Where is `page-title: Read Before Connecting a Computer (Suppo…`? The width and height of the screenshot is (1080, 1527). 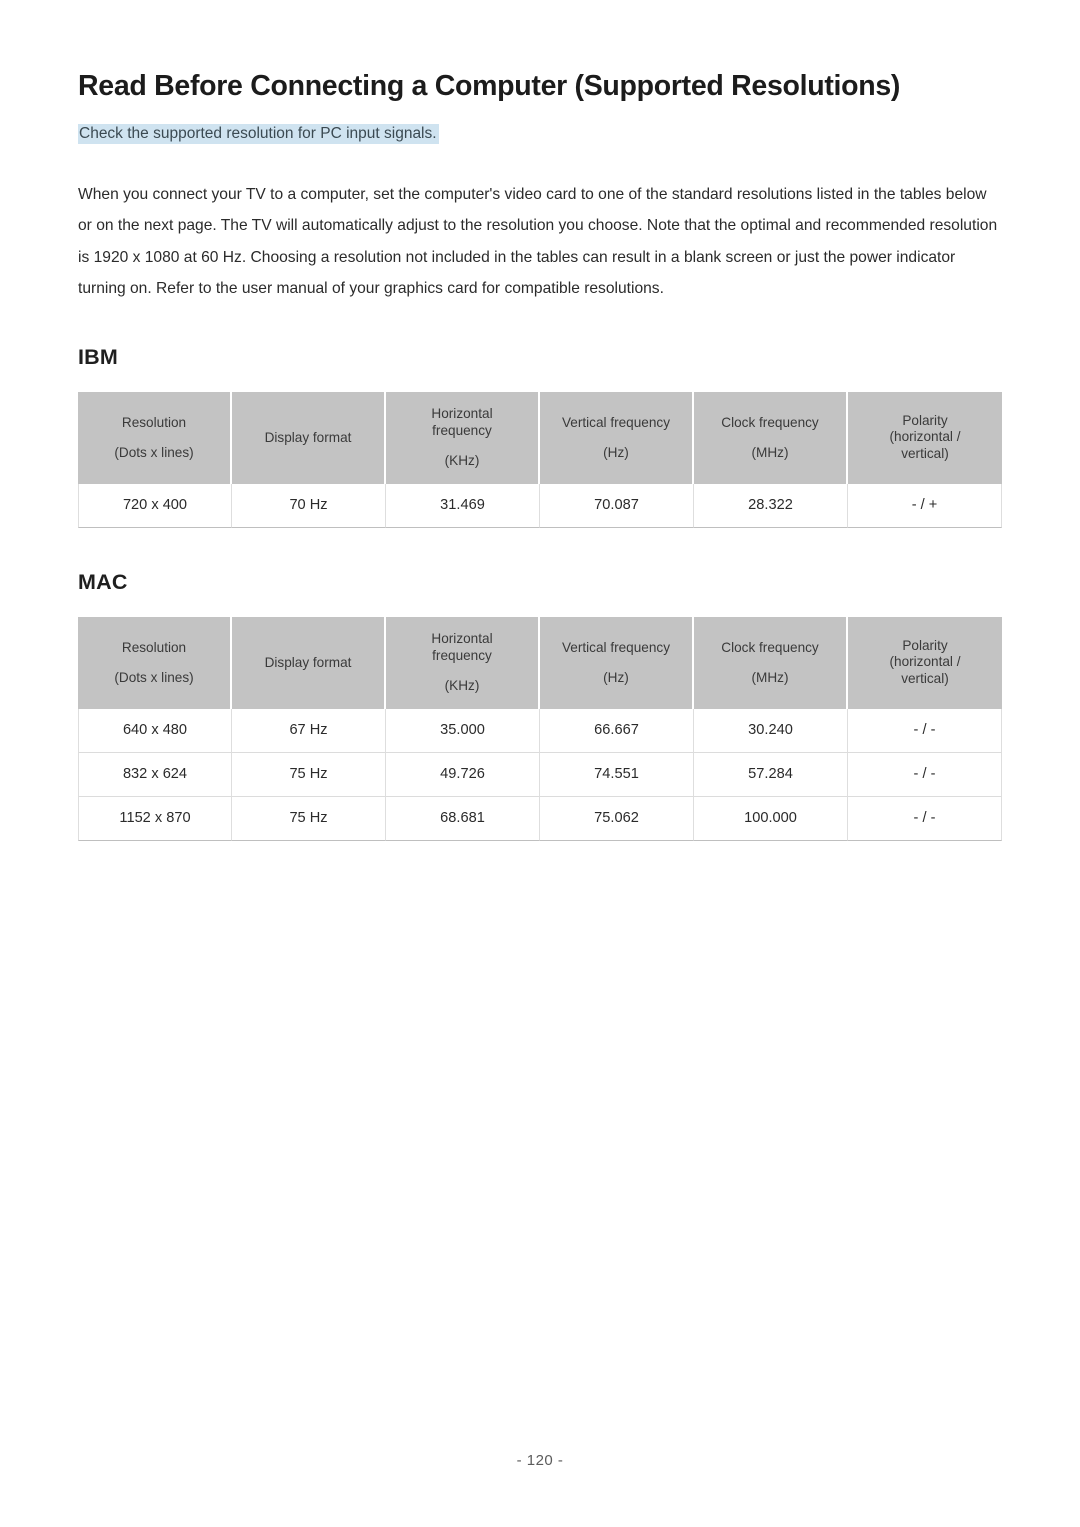 page-title: Read Before Connecting a Computer (Suppo… is located at coordinates (489, 86).